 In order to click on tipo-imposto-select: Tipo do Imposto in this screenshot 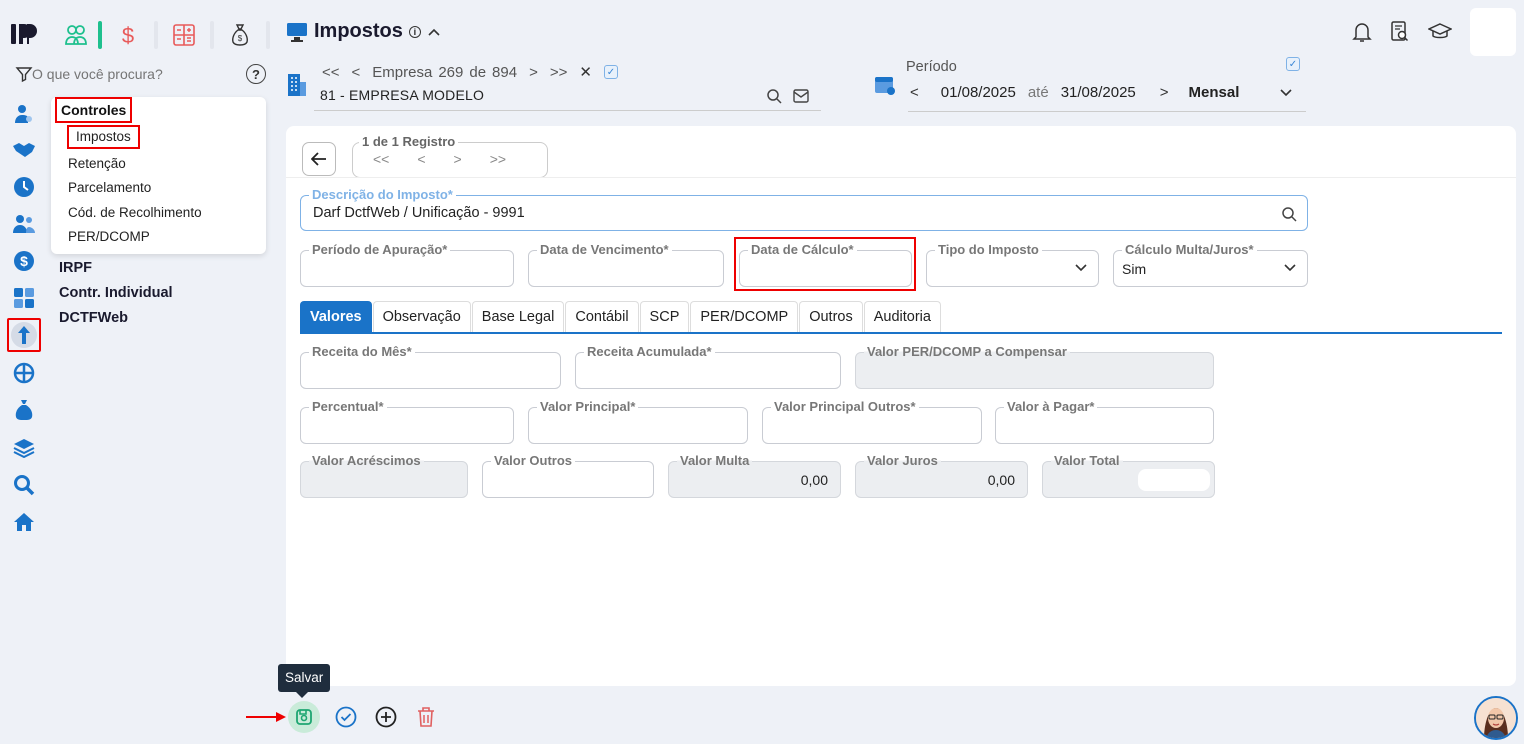, I will do `click(1012, 264)`.